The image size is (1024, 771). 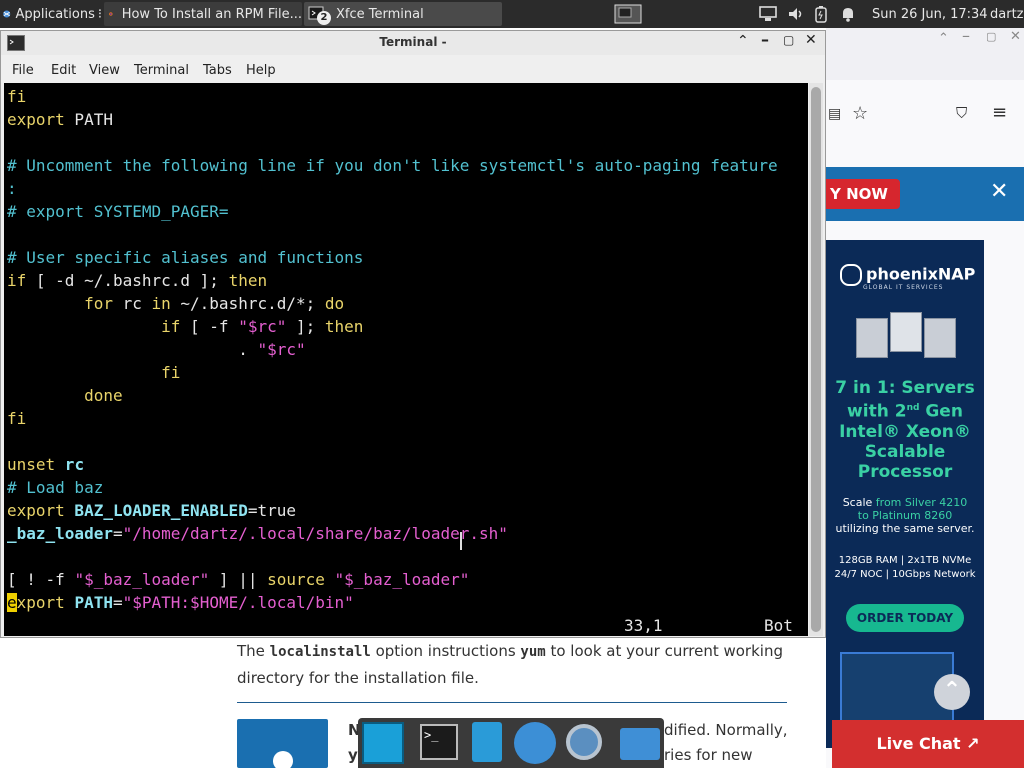 I want to click on menu-edit: Edit, so click(x=63, y=70).